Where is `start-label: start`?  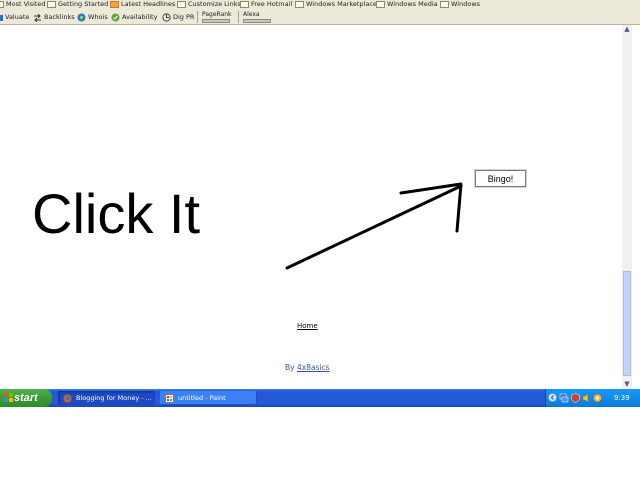 start-label: start is located at coordinates (26, 398).